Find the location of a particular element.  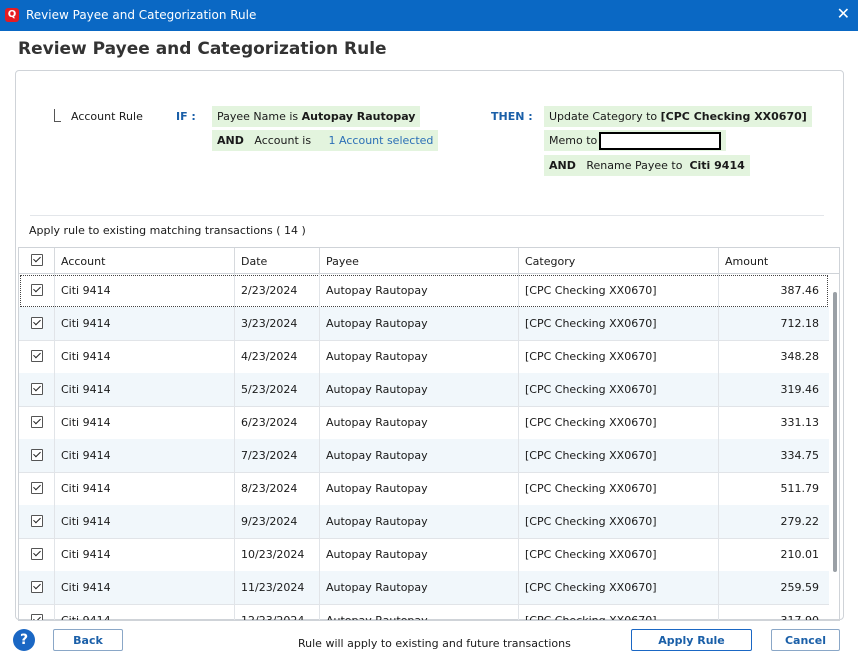

page-title: Review Payee and Categorization Rule is located at coordinates (202, 49).